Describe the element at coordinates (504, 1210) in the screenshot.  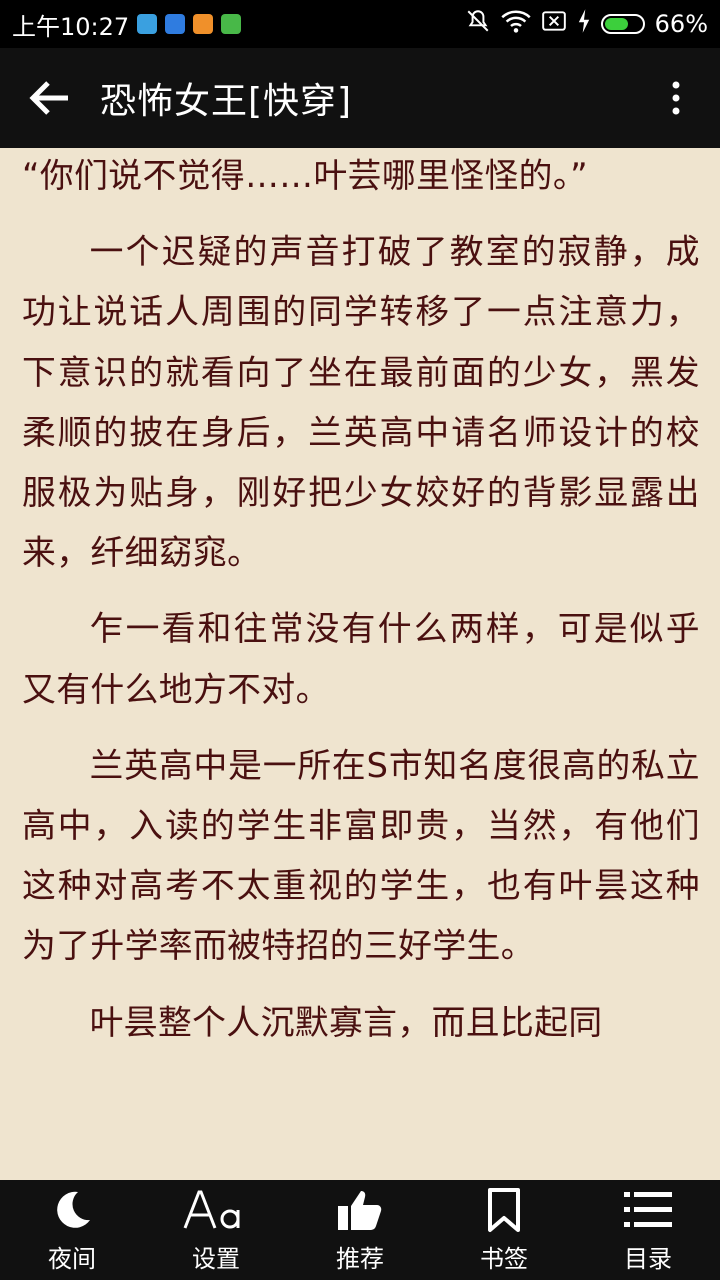
I see `bookmark-icon` at that location.